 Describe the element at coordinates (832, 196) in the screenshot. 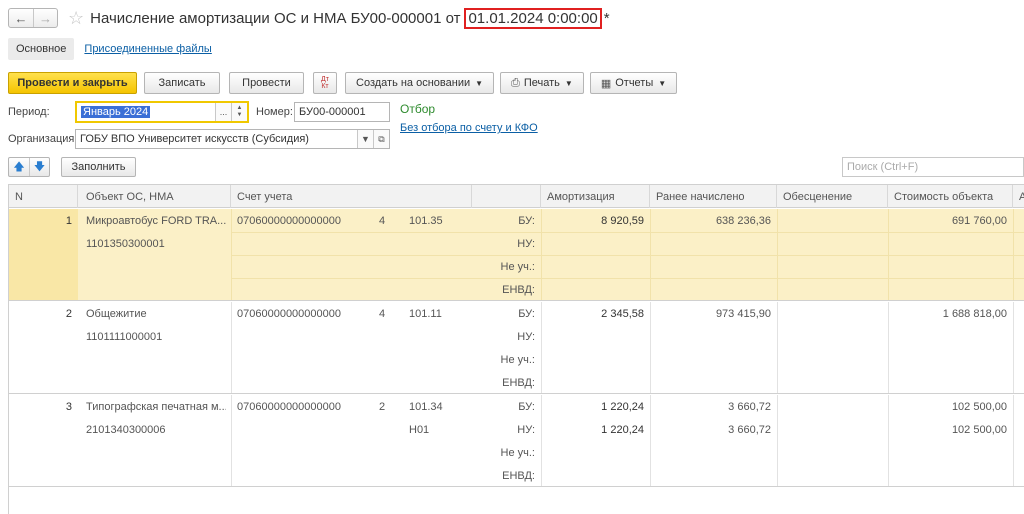

I see `col-impairment: Обесценение` at that location.